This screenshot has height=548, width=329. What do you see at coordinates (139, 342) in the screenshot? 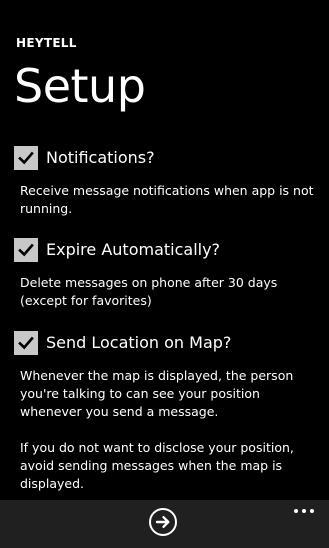
I see `send-location-label: Send Location on Map?` at bounding box center [139, 342].